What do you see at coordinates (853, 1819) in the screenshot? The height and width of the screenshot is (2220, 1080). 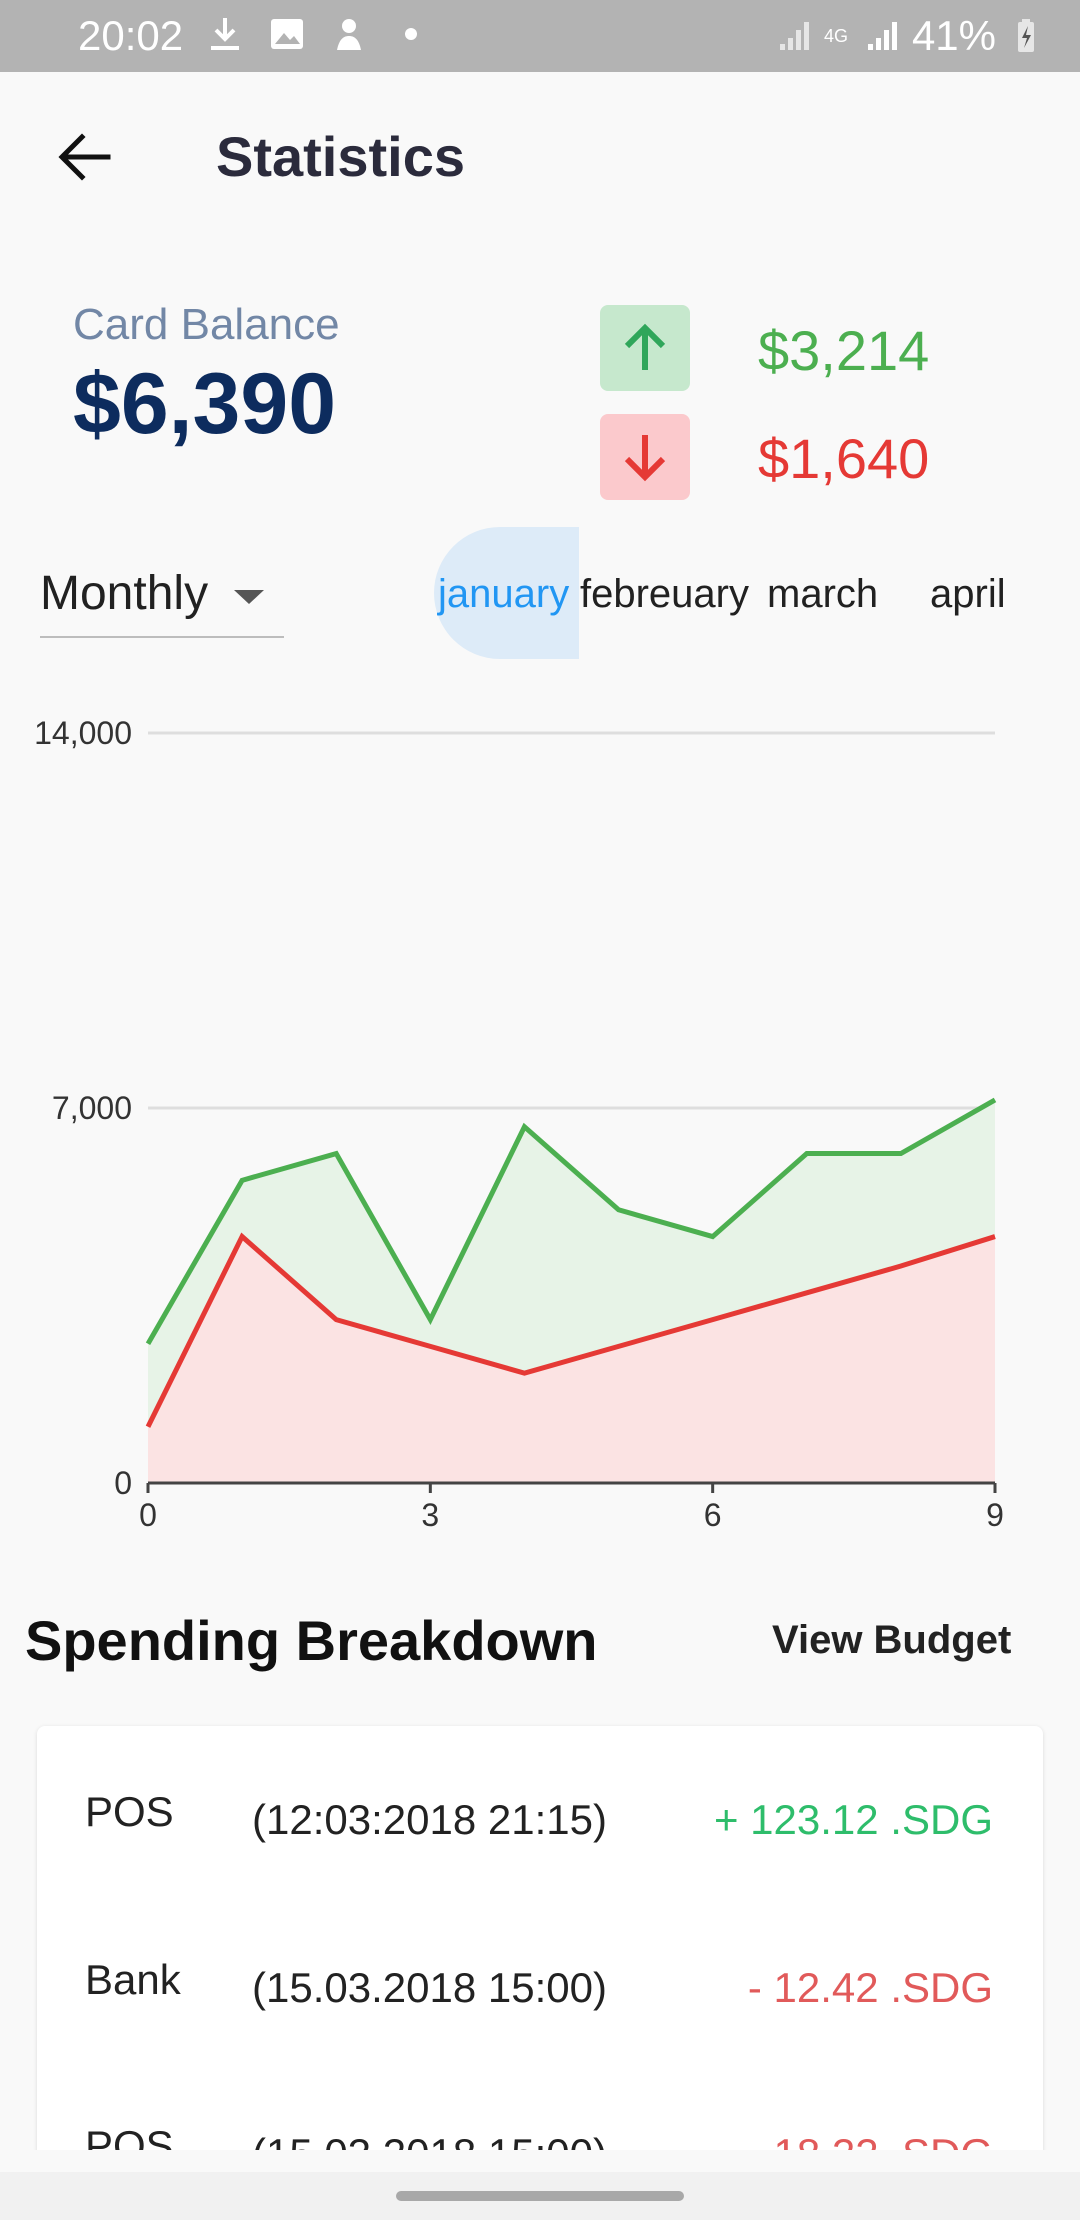 I see `transaction-amount: + 123.12 .SDG` at bounding box center [853, 1819].